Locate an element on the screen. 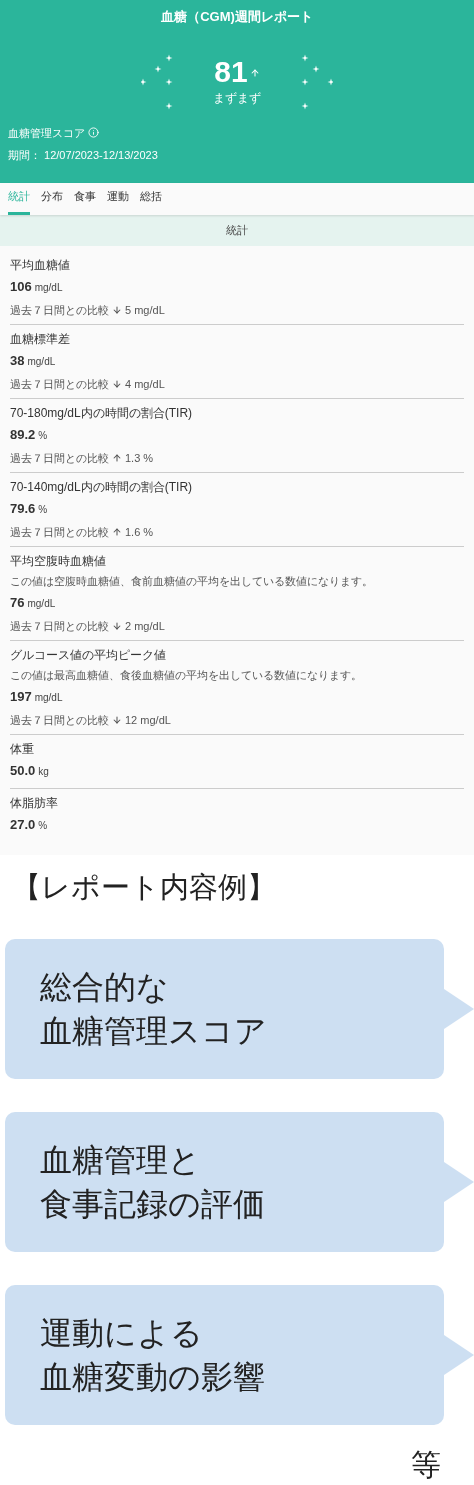 The width and height of the screenshot is (474, 1485). comparison-change: 5 mg/dL is located at coordinates (145, 310).